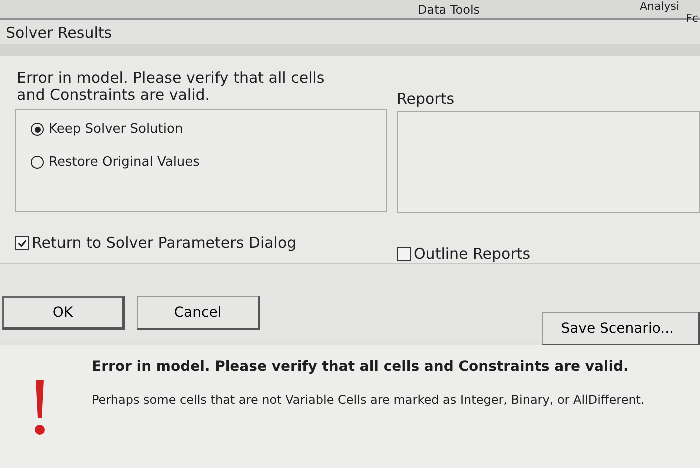 This screenshot has width=700, height=468. Describe the element at coordinates (449, 10) in the screenshot. I see `ribbon-group-label: Data Tools` at that location.